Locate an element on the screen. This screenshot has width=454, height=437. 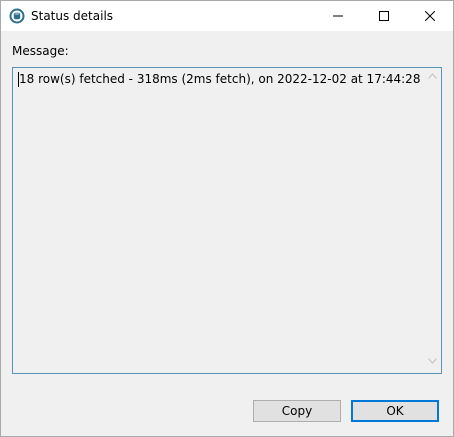
vertical-scrollbar is located at coordinates (432, 220).